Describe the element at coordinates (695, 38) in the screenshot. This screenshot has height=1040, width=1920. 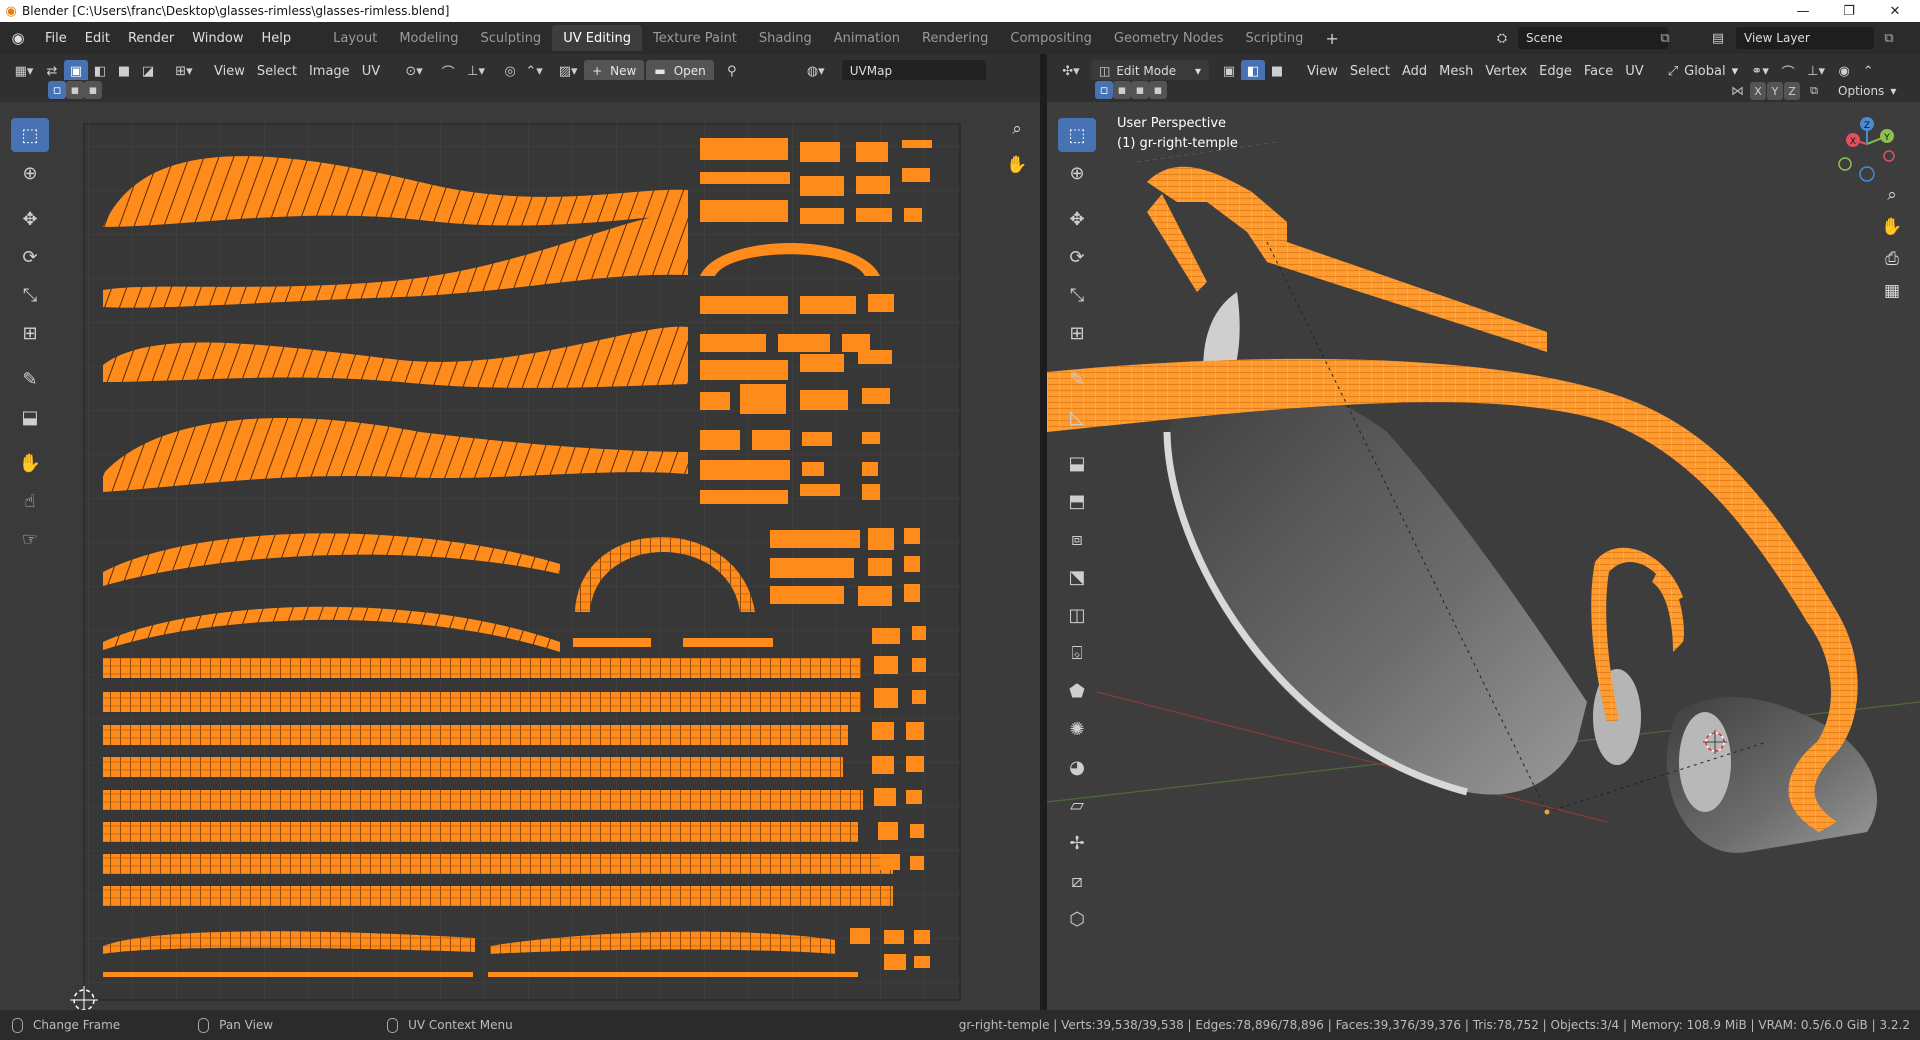
I see `tab-texture-paint: Texture Paint` at that location.